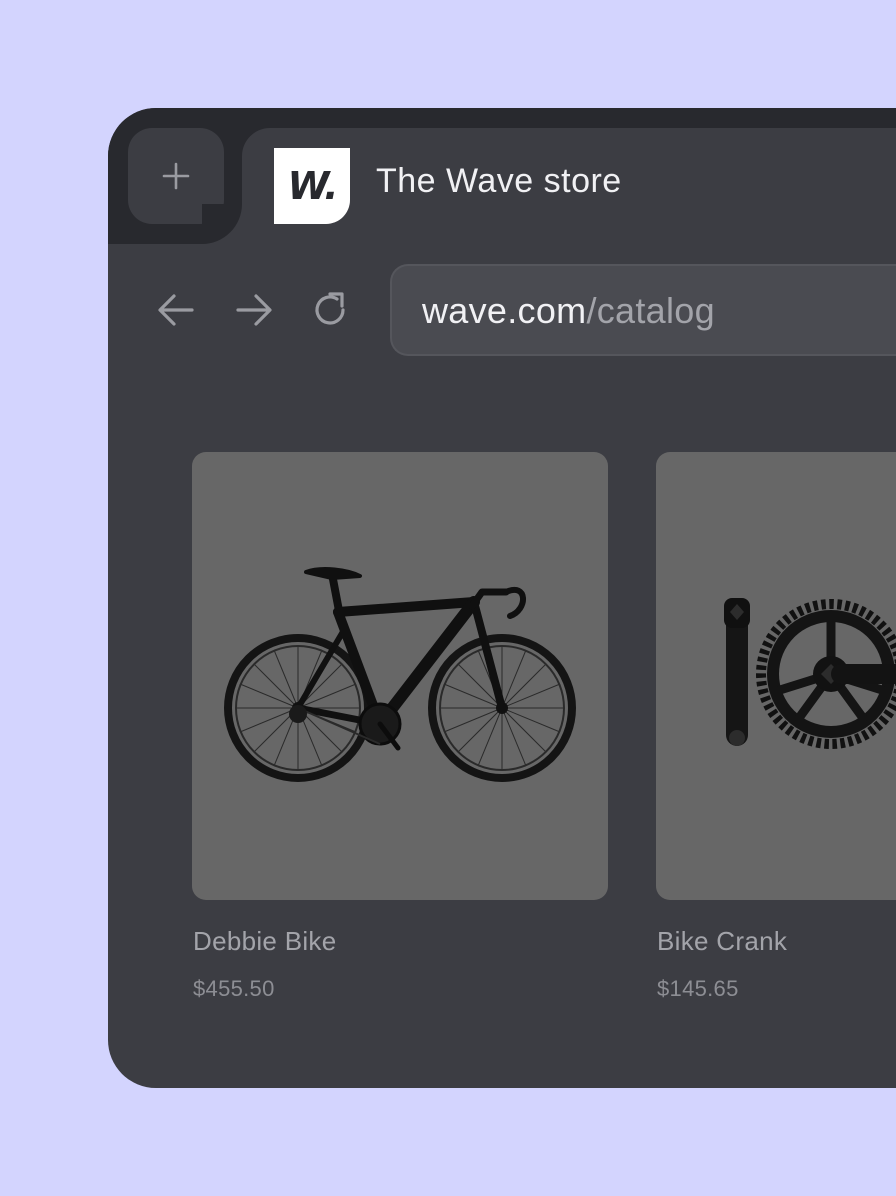  What do you see at coordinates (234, 988) in the screenshot?
I see `product-price: $455.50` at bounding box center [234, 988].